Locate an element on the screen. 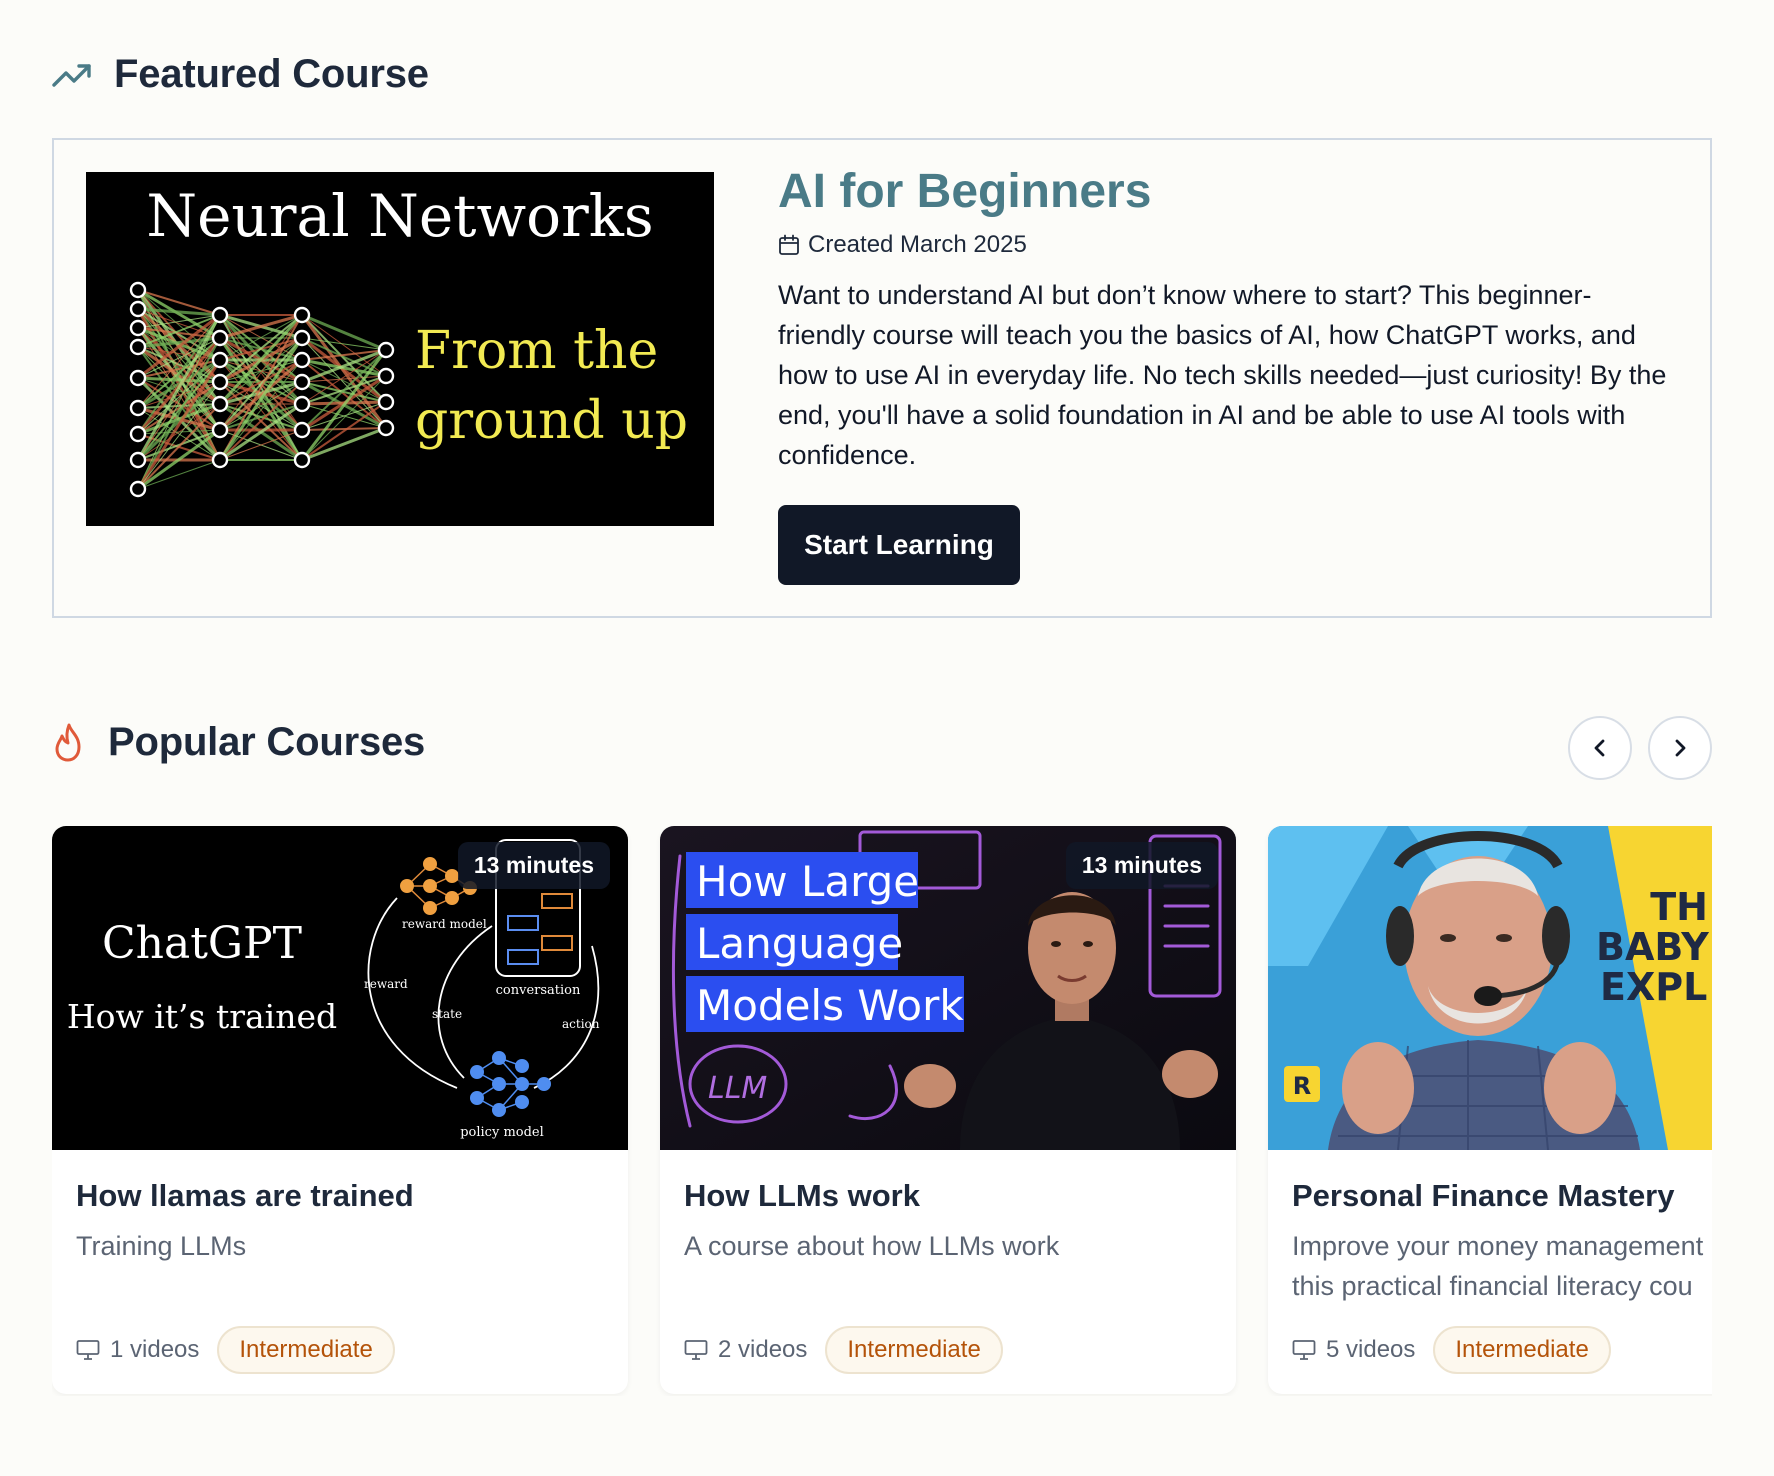 The image size is (1774, 1476). thumb-subtitle-line1: From the is located at coordinates (536, 351).